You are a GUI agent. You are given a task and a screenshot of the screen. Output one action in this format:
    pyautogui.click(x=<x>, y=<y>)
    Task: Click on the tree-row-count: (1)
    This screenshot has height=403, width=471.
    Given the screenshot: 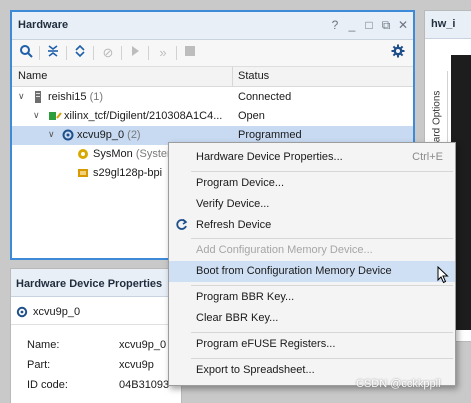 What is the action you would take?
    pyautogui.click(x=96, y=97)
    